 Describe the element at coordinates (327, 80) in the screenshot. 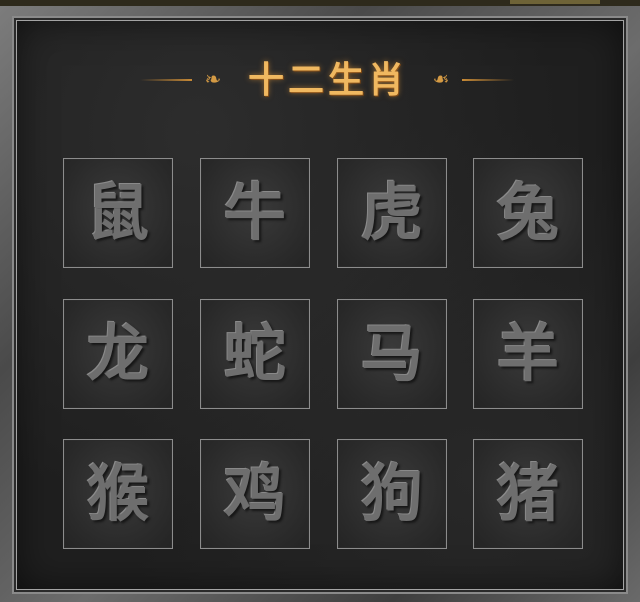

I see `page-title: 十二生肖` at that location.